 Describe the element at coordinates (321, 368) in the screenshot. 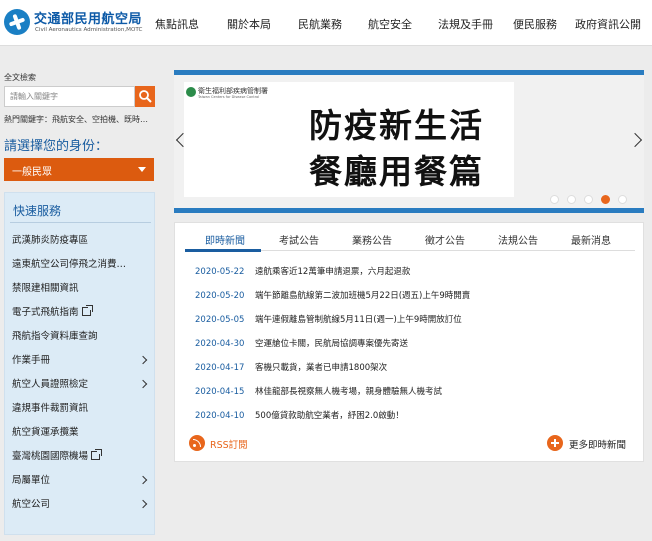

I see `news-title: 客機只載貨，業者已申請1800架次` at that location.